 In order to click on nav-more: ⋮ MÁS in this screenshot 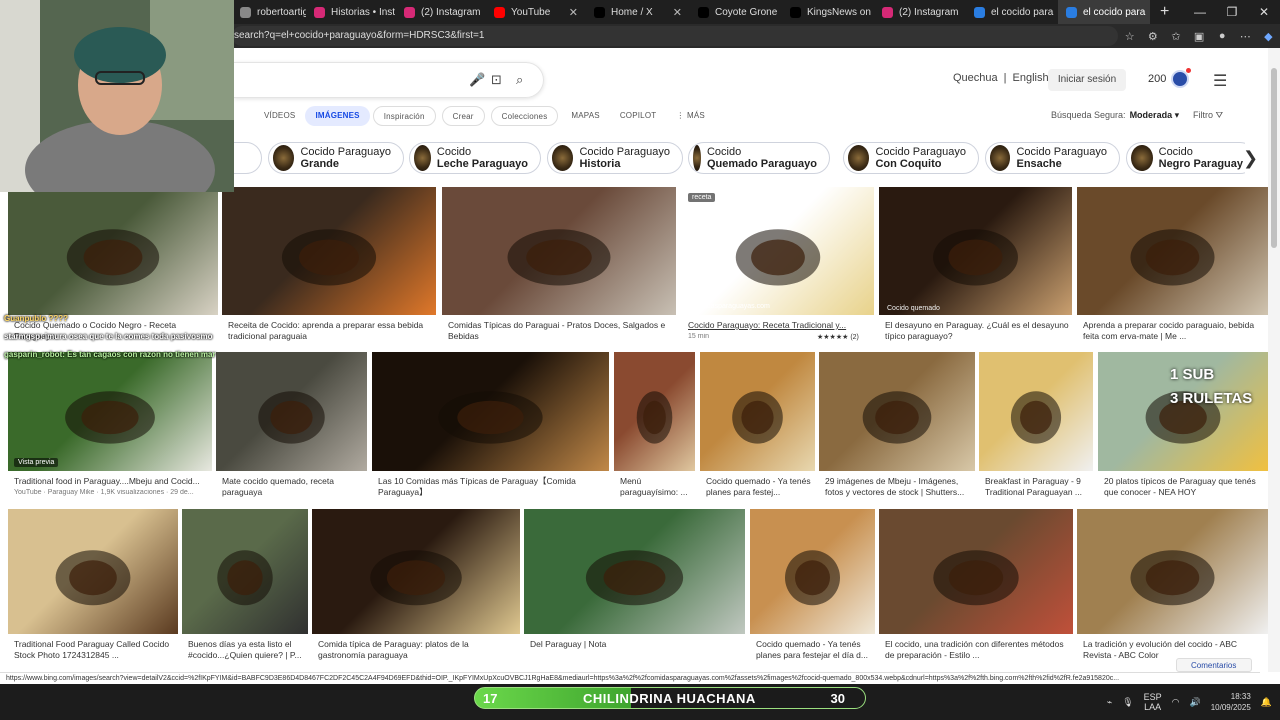, I will do `click(690, 116)`.